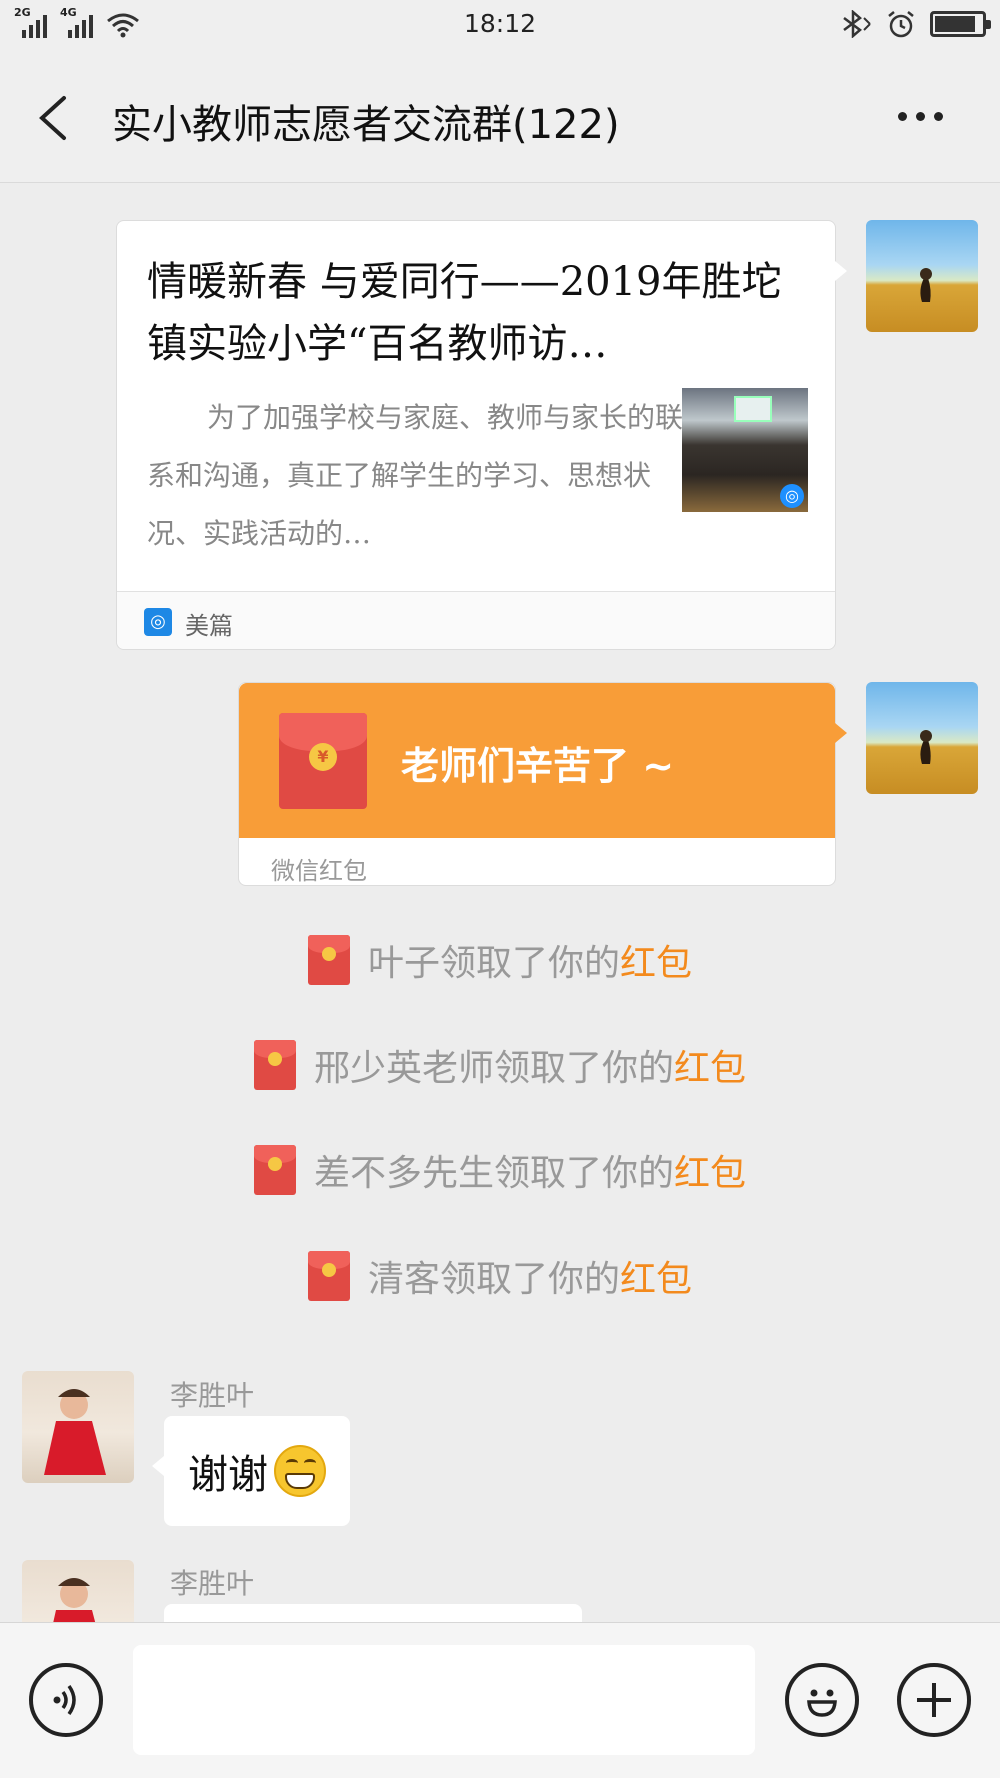 The width and height of the screenshot is (1000, 1778). Describe the element at coordinates (822, 1703) in the screenshot. I see `smiley-icon` at that location.